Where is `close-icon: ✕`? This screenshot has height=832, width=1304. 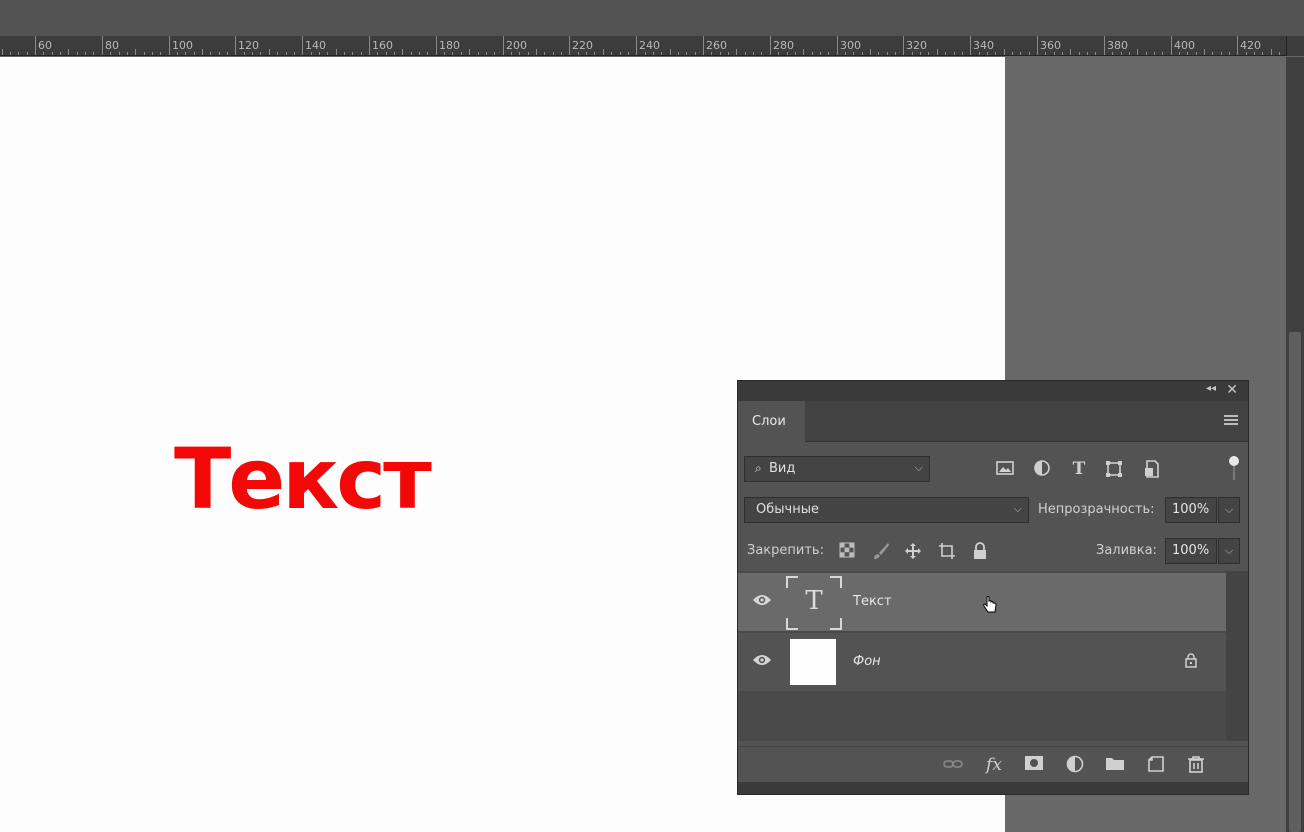
close-icon: ✕ is located at coordinates (1232, 390).